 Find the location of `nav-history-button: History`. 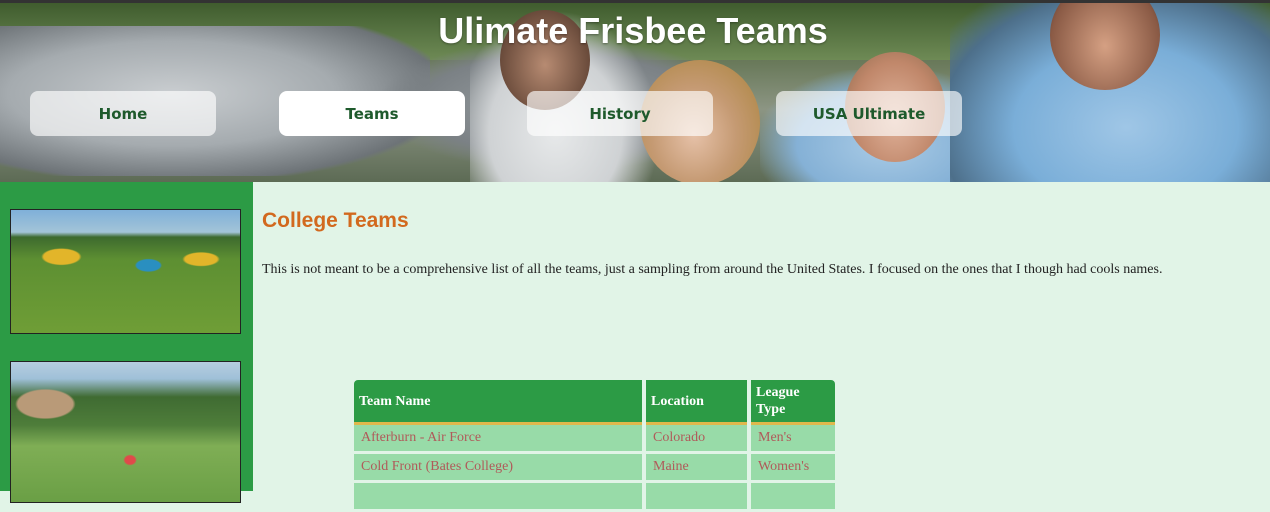

nav-history-button: History is located at coordinates (620, 113).